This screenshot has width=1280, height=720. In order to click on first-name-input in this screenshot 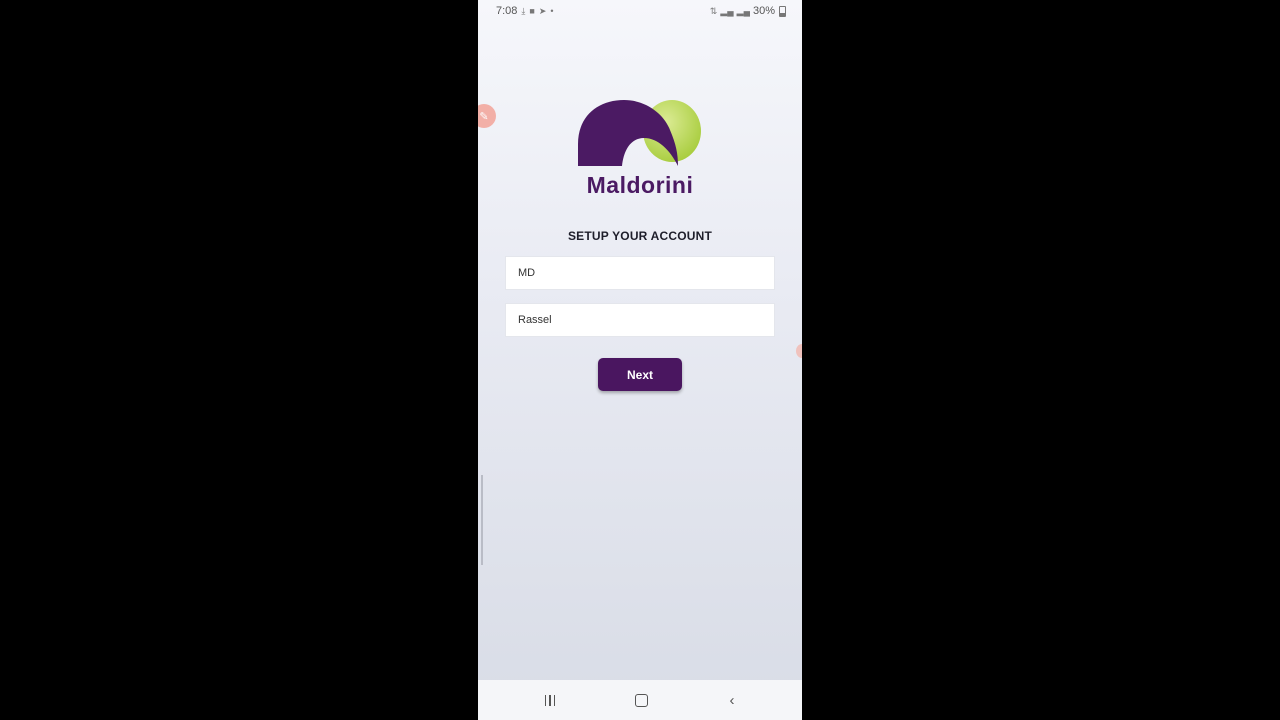, I will do `click(640, 273)`.